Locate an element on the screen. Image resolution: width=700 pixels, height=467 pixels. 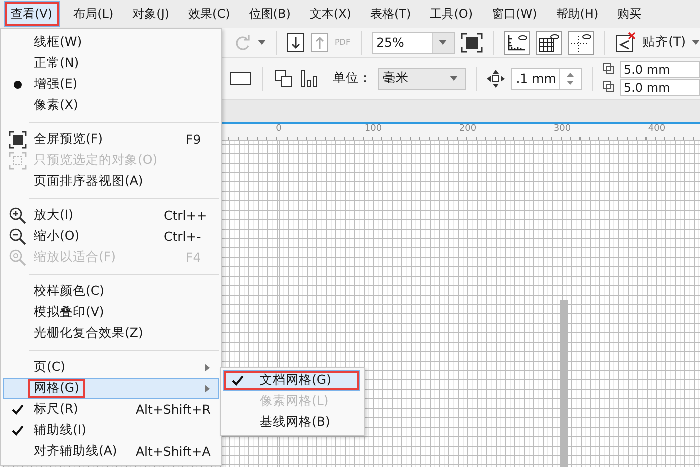
menu-bar-item: 位图(B) is located at coordinates (270, 14).